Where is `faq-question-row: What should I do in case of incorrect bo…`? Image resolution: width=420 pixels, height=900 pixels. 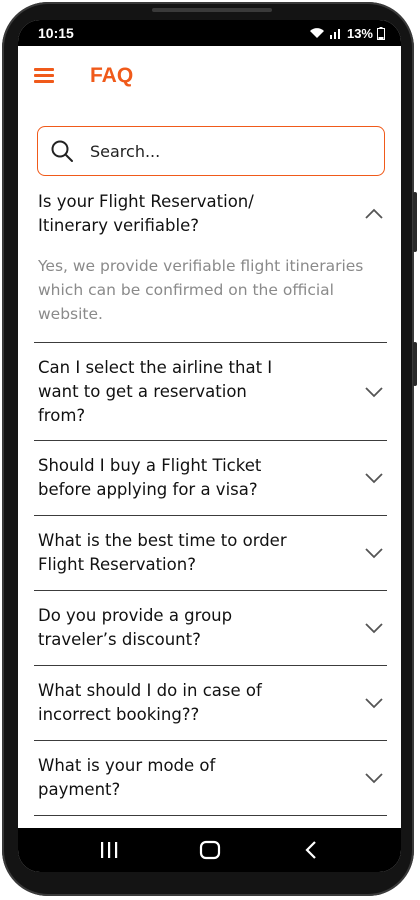 faq-question-row: What should I do in case of incorrect bo… is located at coordinates (210, 703).